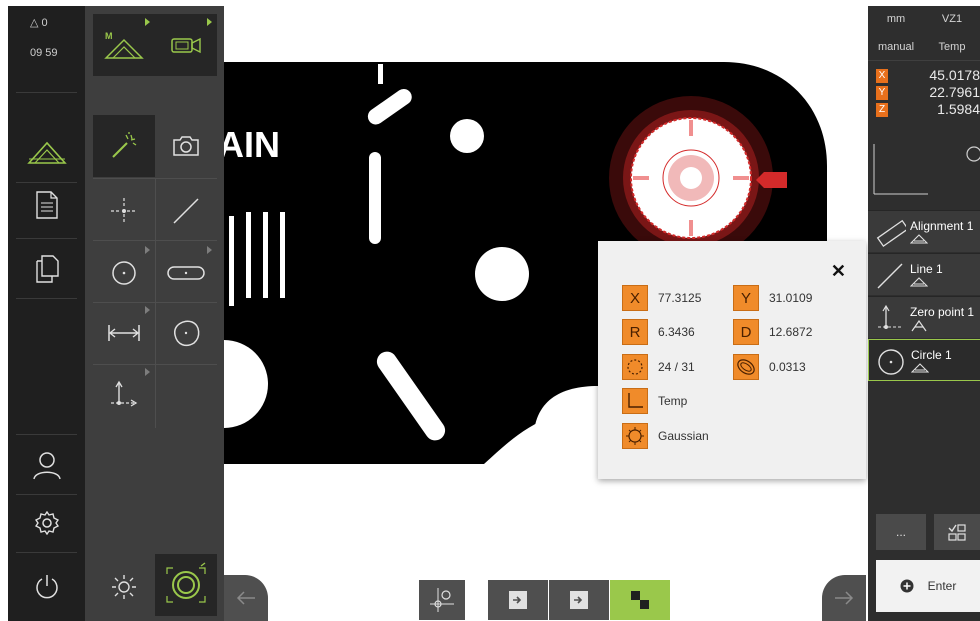  What do you see at coordinates (673, 401) in the screenshot?
I see `coord-system-value: Temp` at bounding box center [673, 401].